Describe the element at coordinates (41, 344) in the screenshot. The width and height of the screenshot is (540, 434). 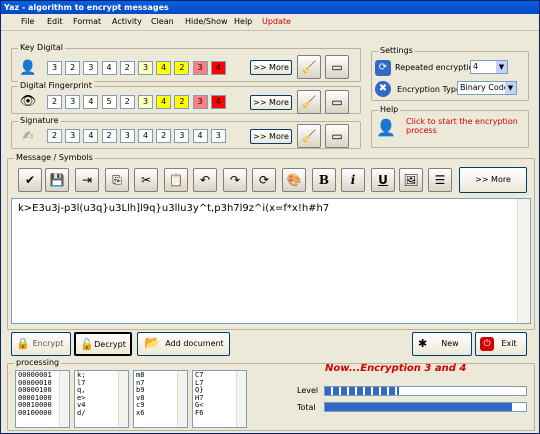
I see `encrypt-button: 🔒 Encrypt` at that location.